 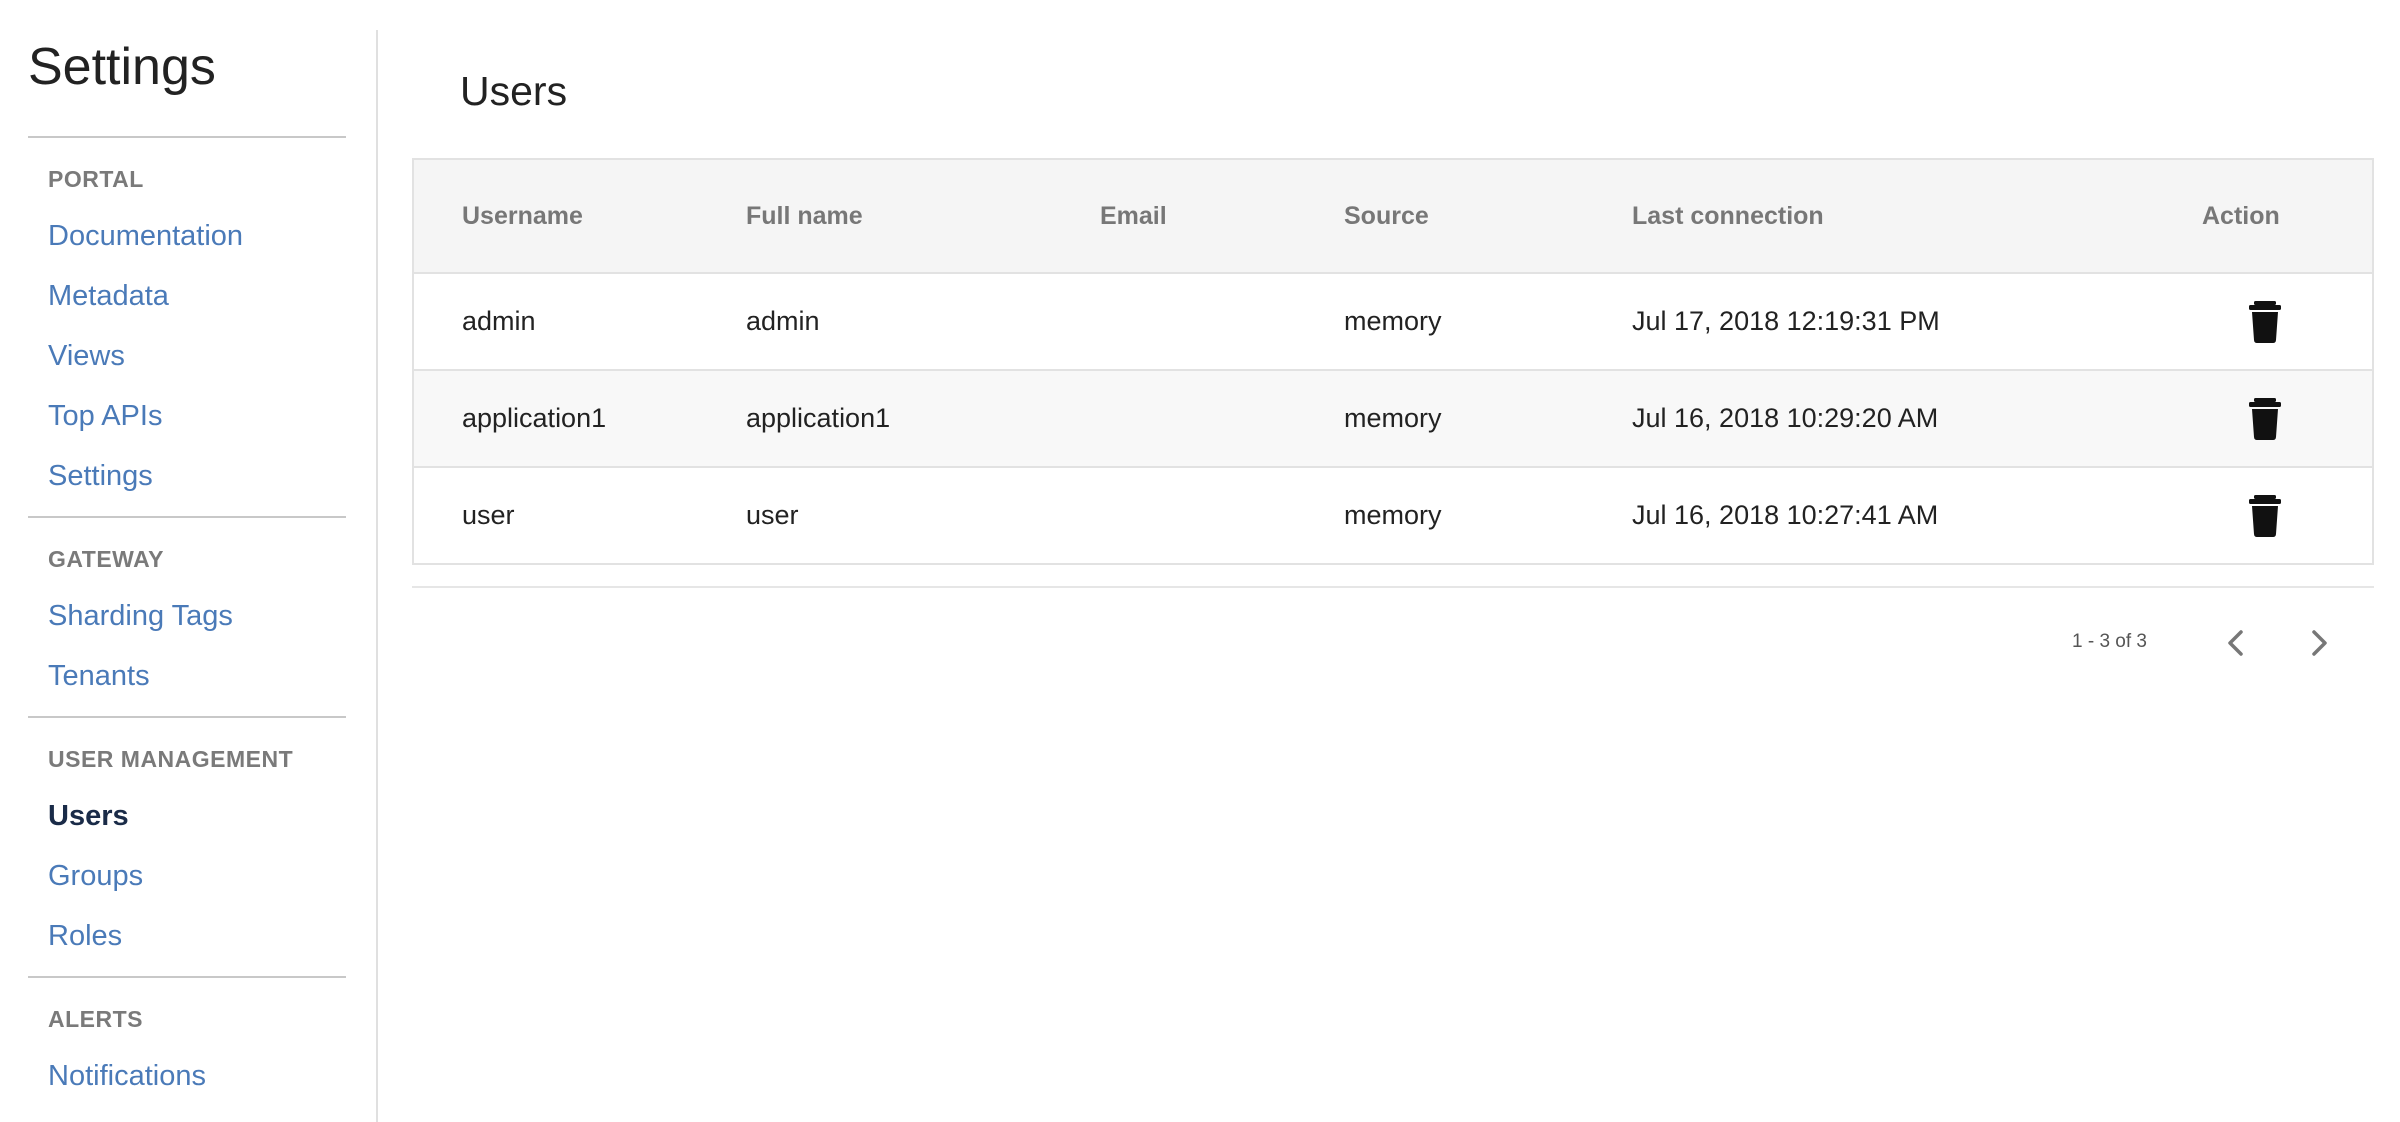 I want to click on column-header-full-name: Full name, so click(x=804, y=216).